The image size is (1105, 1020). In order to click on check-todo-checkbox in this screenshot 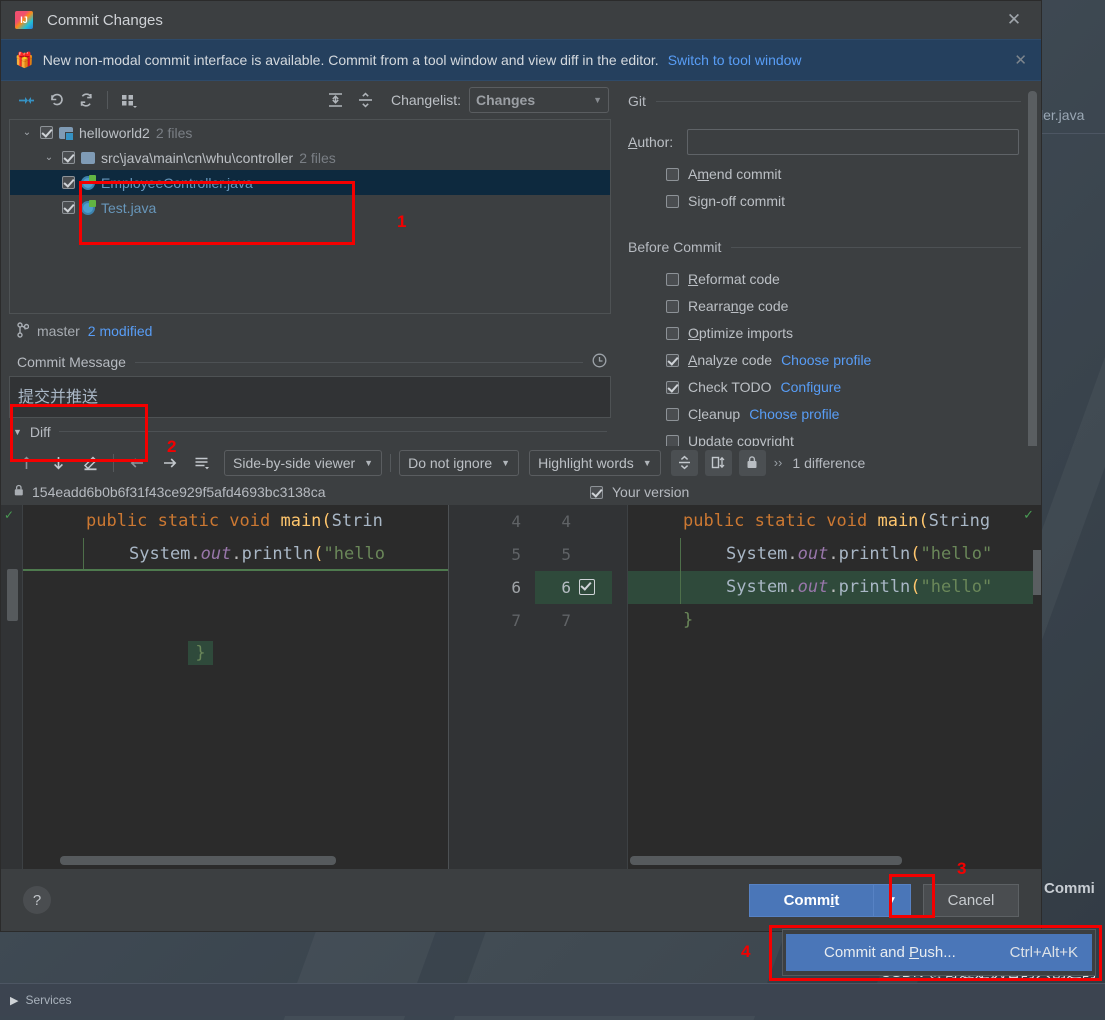, I will do `click(672, 387)`.